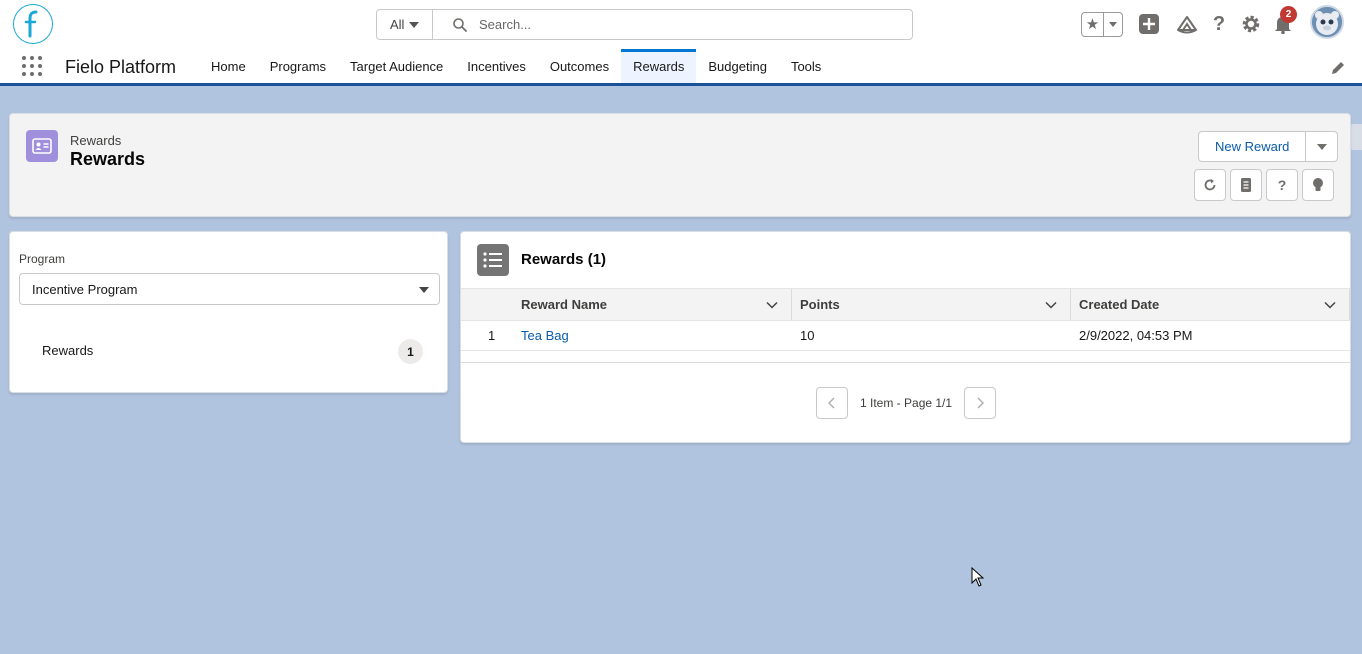 This screenshot has height=654, width=1362. What do you see at coordinates (737, 66) in the screenshot?
I see `nav-tab-budgeting: Budgeting` at bounding box center [737, 66].